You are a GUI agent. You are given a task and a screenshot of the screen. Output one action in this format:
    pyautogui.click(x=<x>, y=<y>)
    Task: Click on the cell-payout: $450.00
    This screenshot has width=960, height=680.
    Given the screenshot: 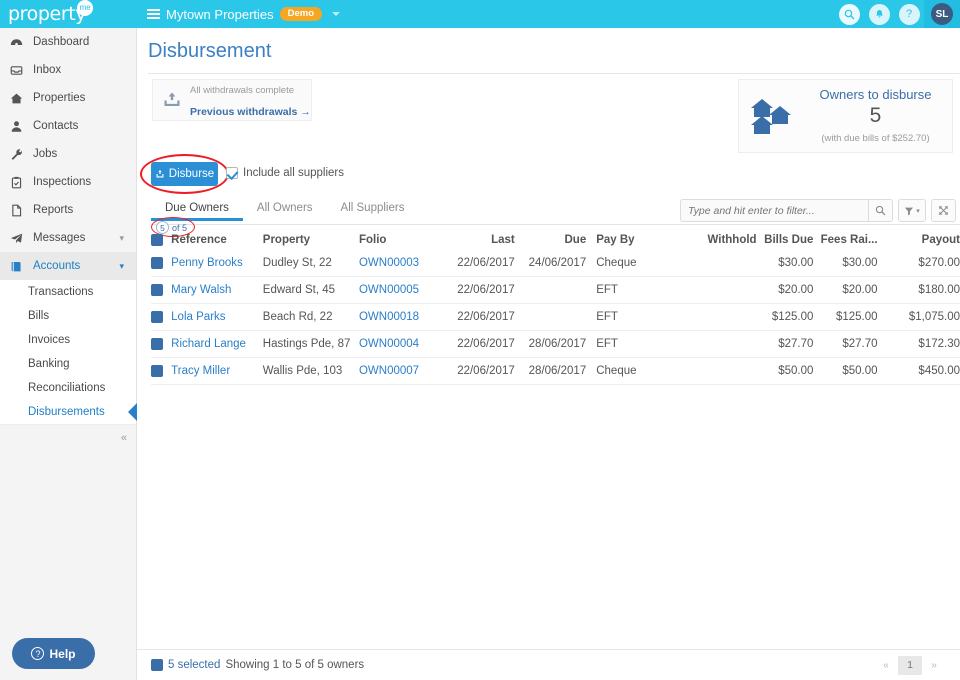 What is the action you would take?
    pyautogui.click(x=939, y=371)
    